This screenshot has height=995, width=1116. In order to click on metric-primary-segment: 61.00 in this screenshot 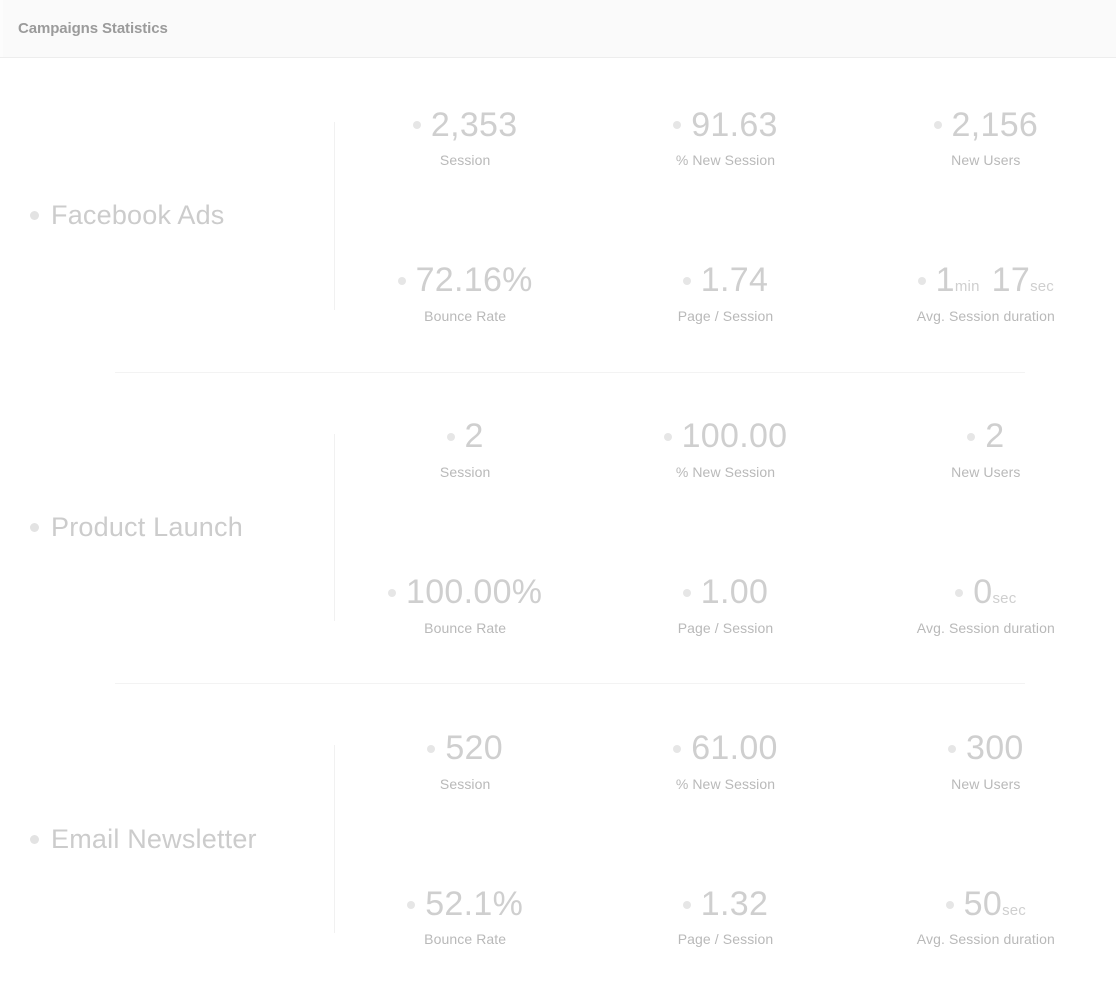, I will do `click(734, 748)`.